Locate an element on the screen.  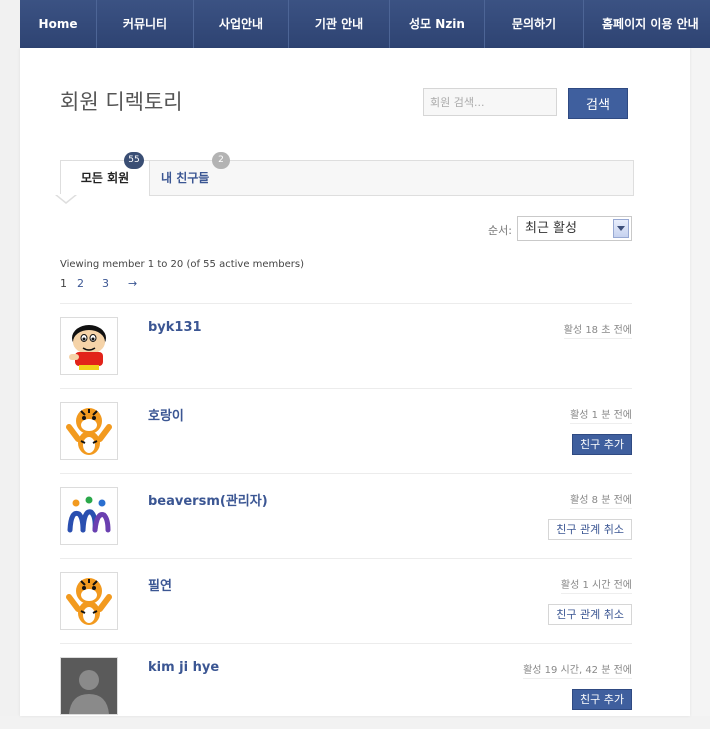
member-last-active: 활성 8 분 전에 is located at coordinates (601, 500).